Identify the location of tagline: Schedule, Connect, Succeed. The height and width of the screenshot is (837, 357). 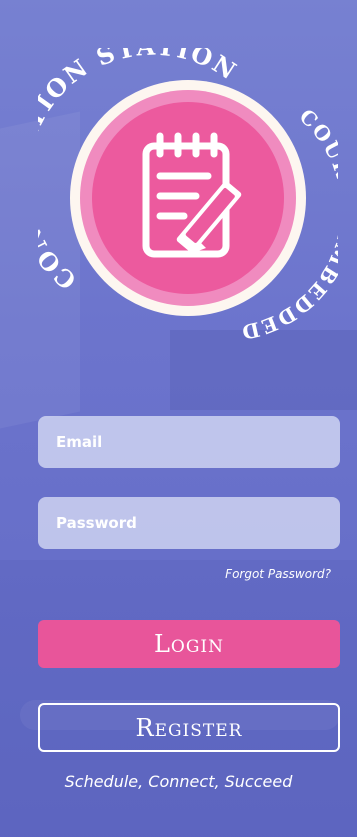
(178, 781).